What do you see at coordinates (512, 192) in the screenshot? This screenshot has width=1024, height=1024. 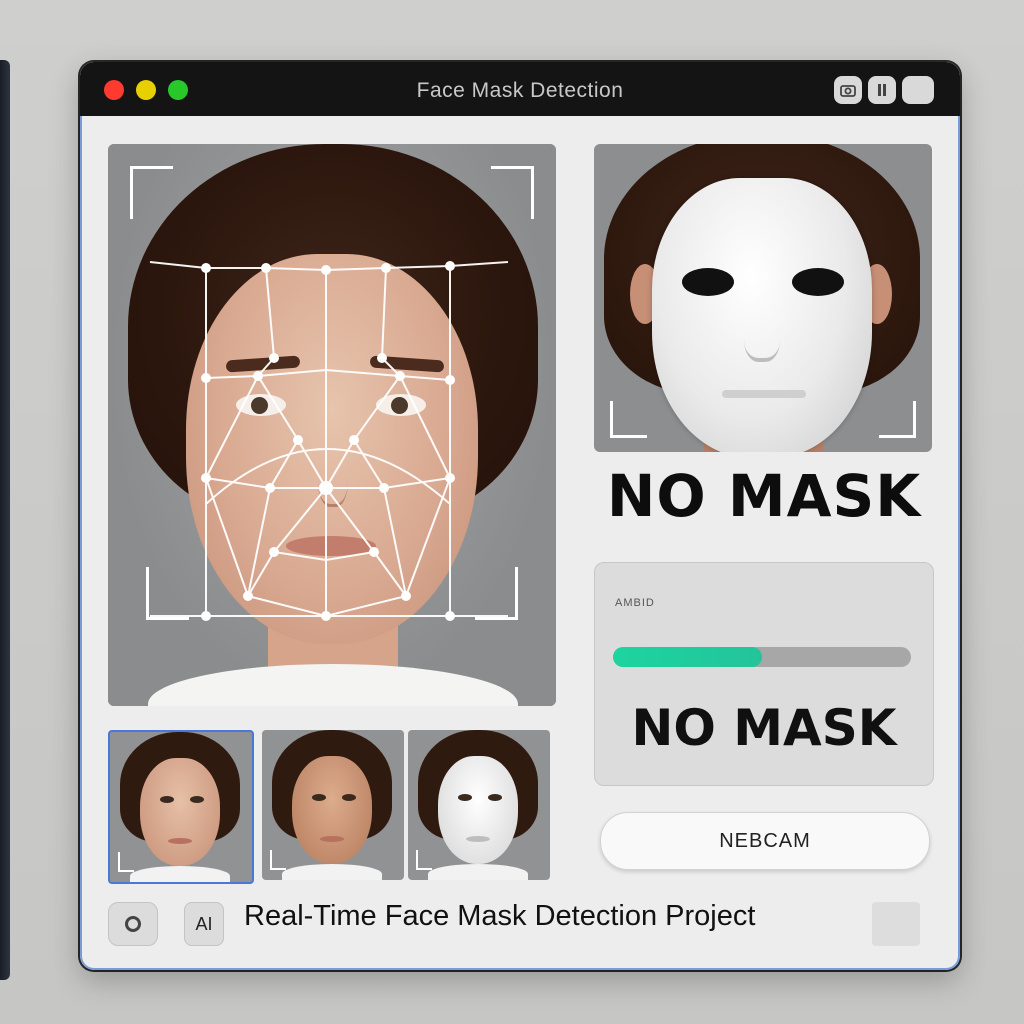 I see `focus-bracket-top-right` at bounding box center [512, 192].